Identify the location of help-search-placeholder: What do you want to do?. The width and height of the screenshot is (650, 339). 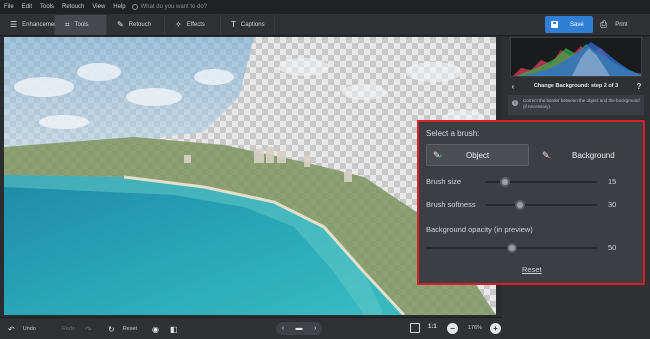
(174, 7).